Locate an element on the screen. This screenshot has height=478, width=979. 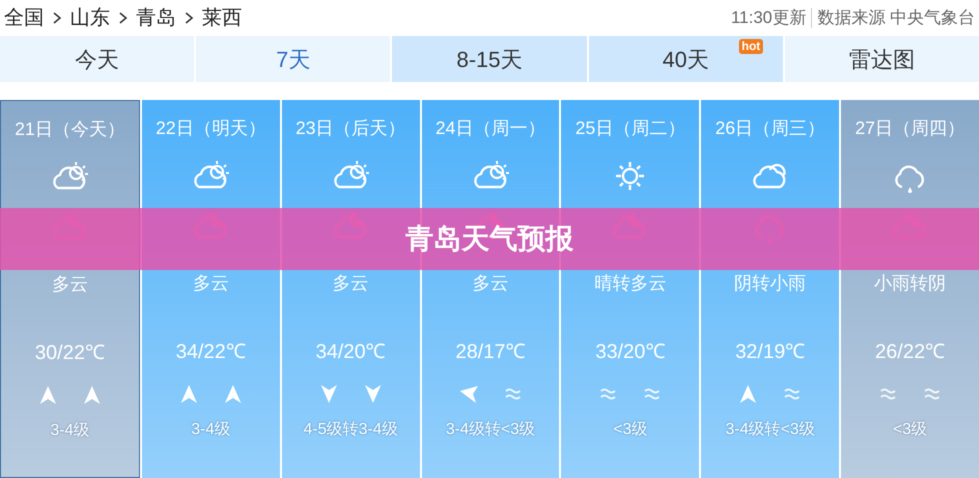
hot-badge: hot is located at coordinates (751, 46).